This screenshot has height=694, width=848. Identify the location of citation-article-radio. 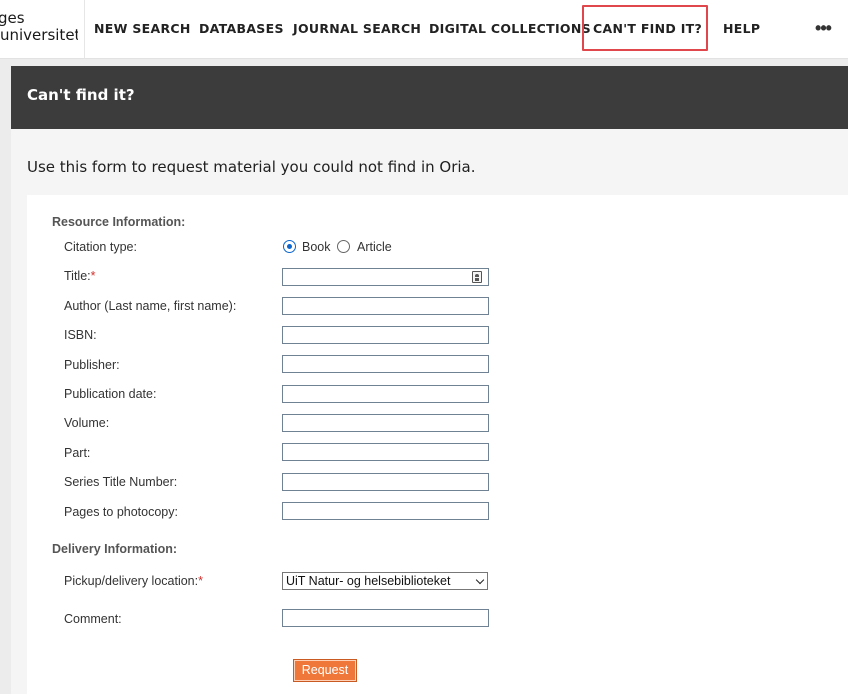
(343, 246).